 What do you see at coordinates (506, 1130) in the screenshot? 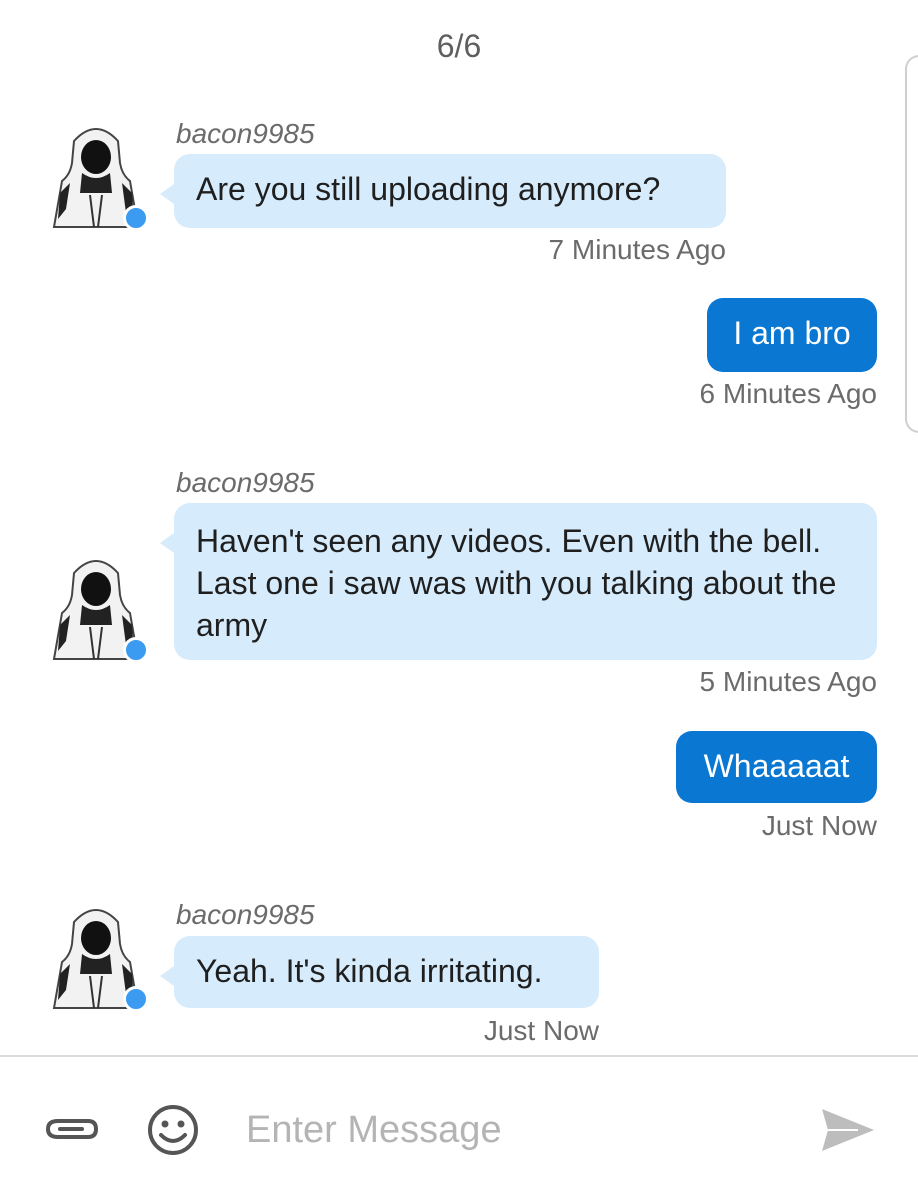
I see `message-input` at bounding box center [506, 1130].